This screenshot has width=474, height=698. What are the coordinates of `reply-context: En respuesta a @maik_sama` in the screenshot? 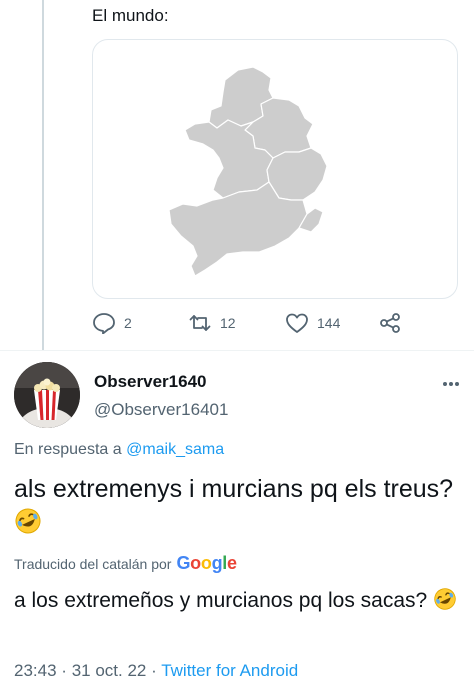 It's located at (119, 450).